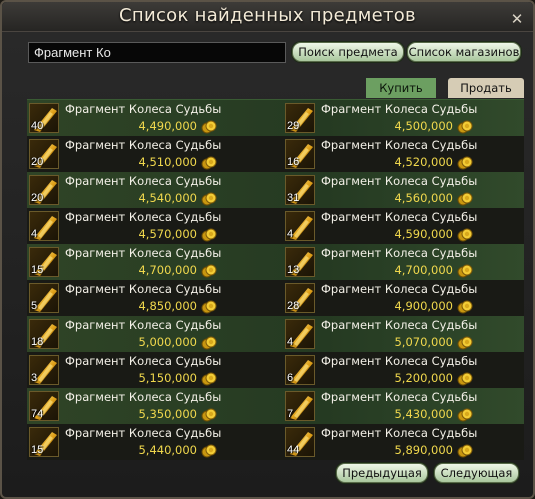 This screenshot has width=535, height=499. I want to click on fortune-wheel-fragment-icon: 5, so click(44, 298).